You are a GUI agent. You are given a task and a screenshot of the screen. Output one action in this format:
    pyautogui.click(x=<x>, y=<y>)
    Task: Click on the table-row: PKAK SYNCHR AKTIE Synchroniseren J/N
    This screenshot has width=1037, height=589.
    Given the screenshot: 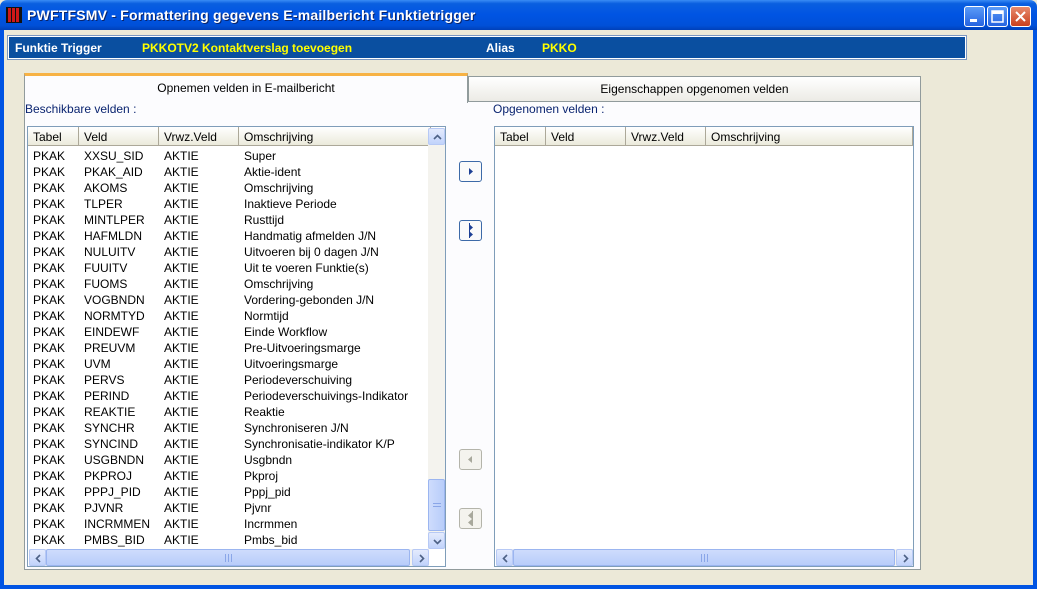 What is the action you would take?
    pyautogui.click(x=229, y=428)
    